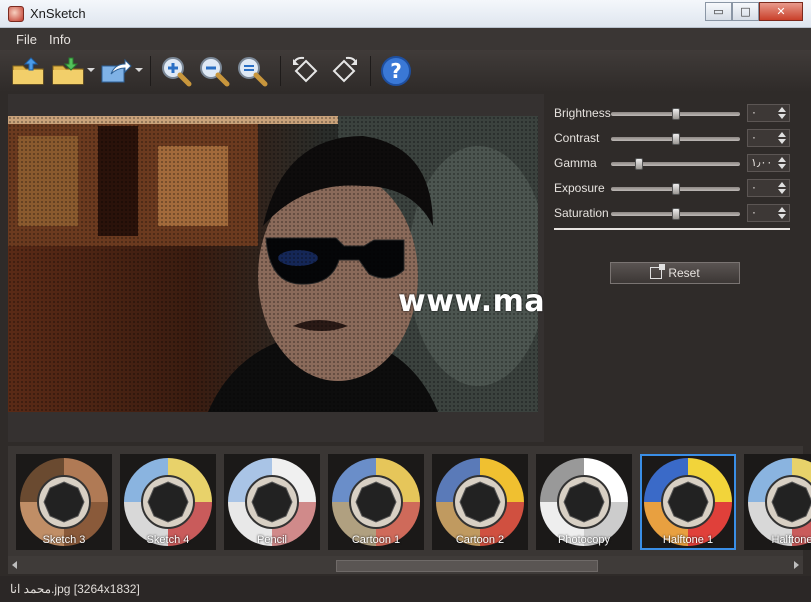  I want to click on exposure-value: ٠, so click(754, 187).